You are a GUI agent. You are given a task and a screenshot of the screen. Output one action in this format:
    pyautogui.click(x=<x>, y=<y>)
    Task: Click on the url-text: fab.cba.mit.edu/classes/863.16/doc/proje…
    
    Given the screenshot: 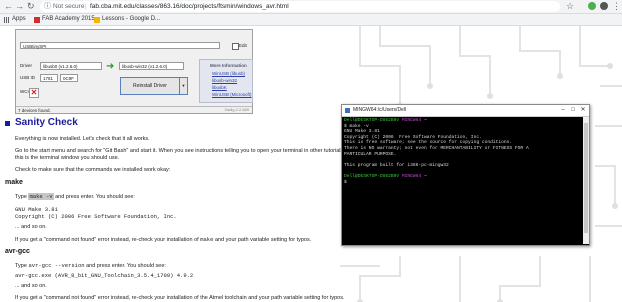 What is the action you would take?
    pyautogui.click(x=189, y=6)
    